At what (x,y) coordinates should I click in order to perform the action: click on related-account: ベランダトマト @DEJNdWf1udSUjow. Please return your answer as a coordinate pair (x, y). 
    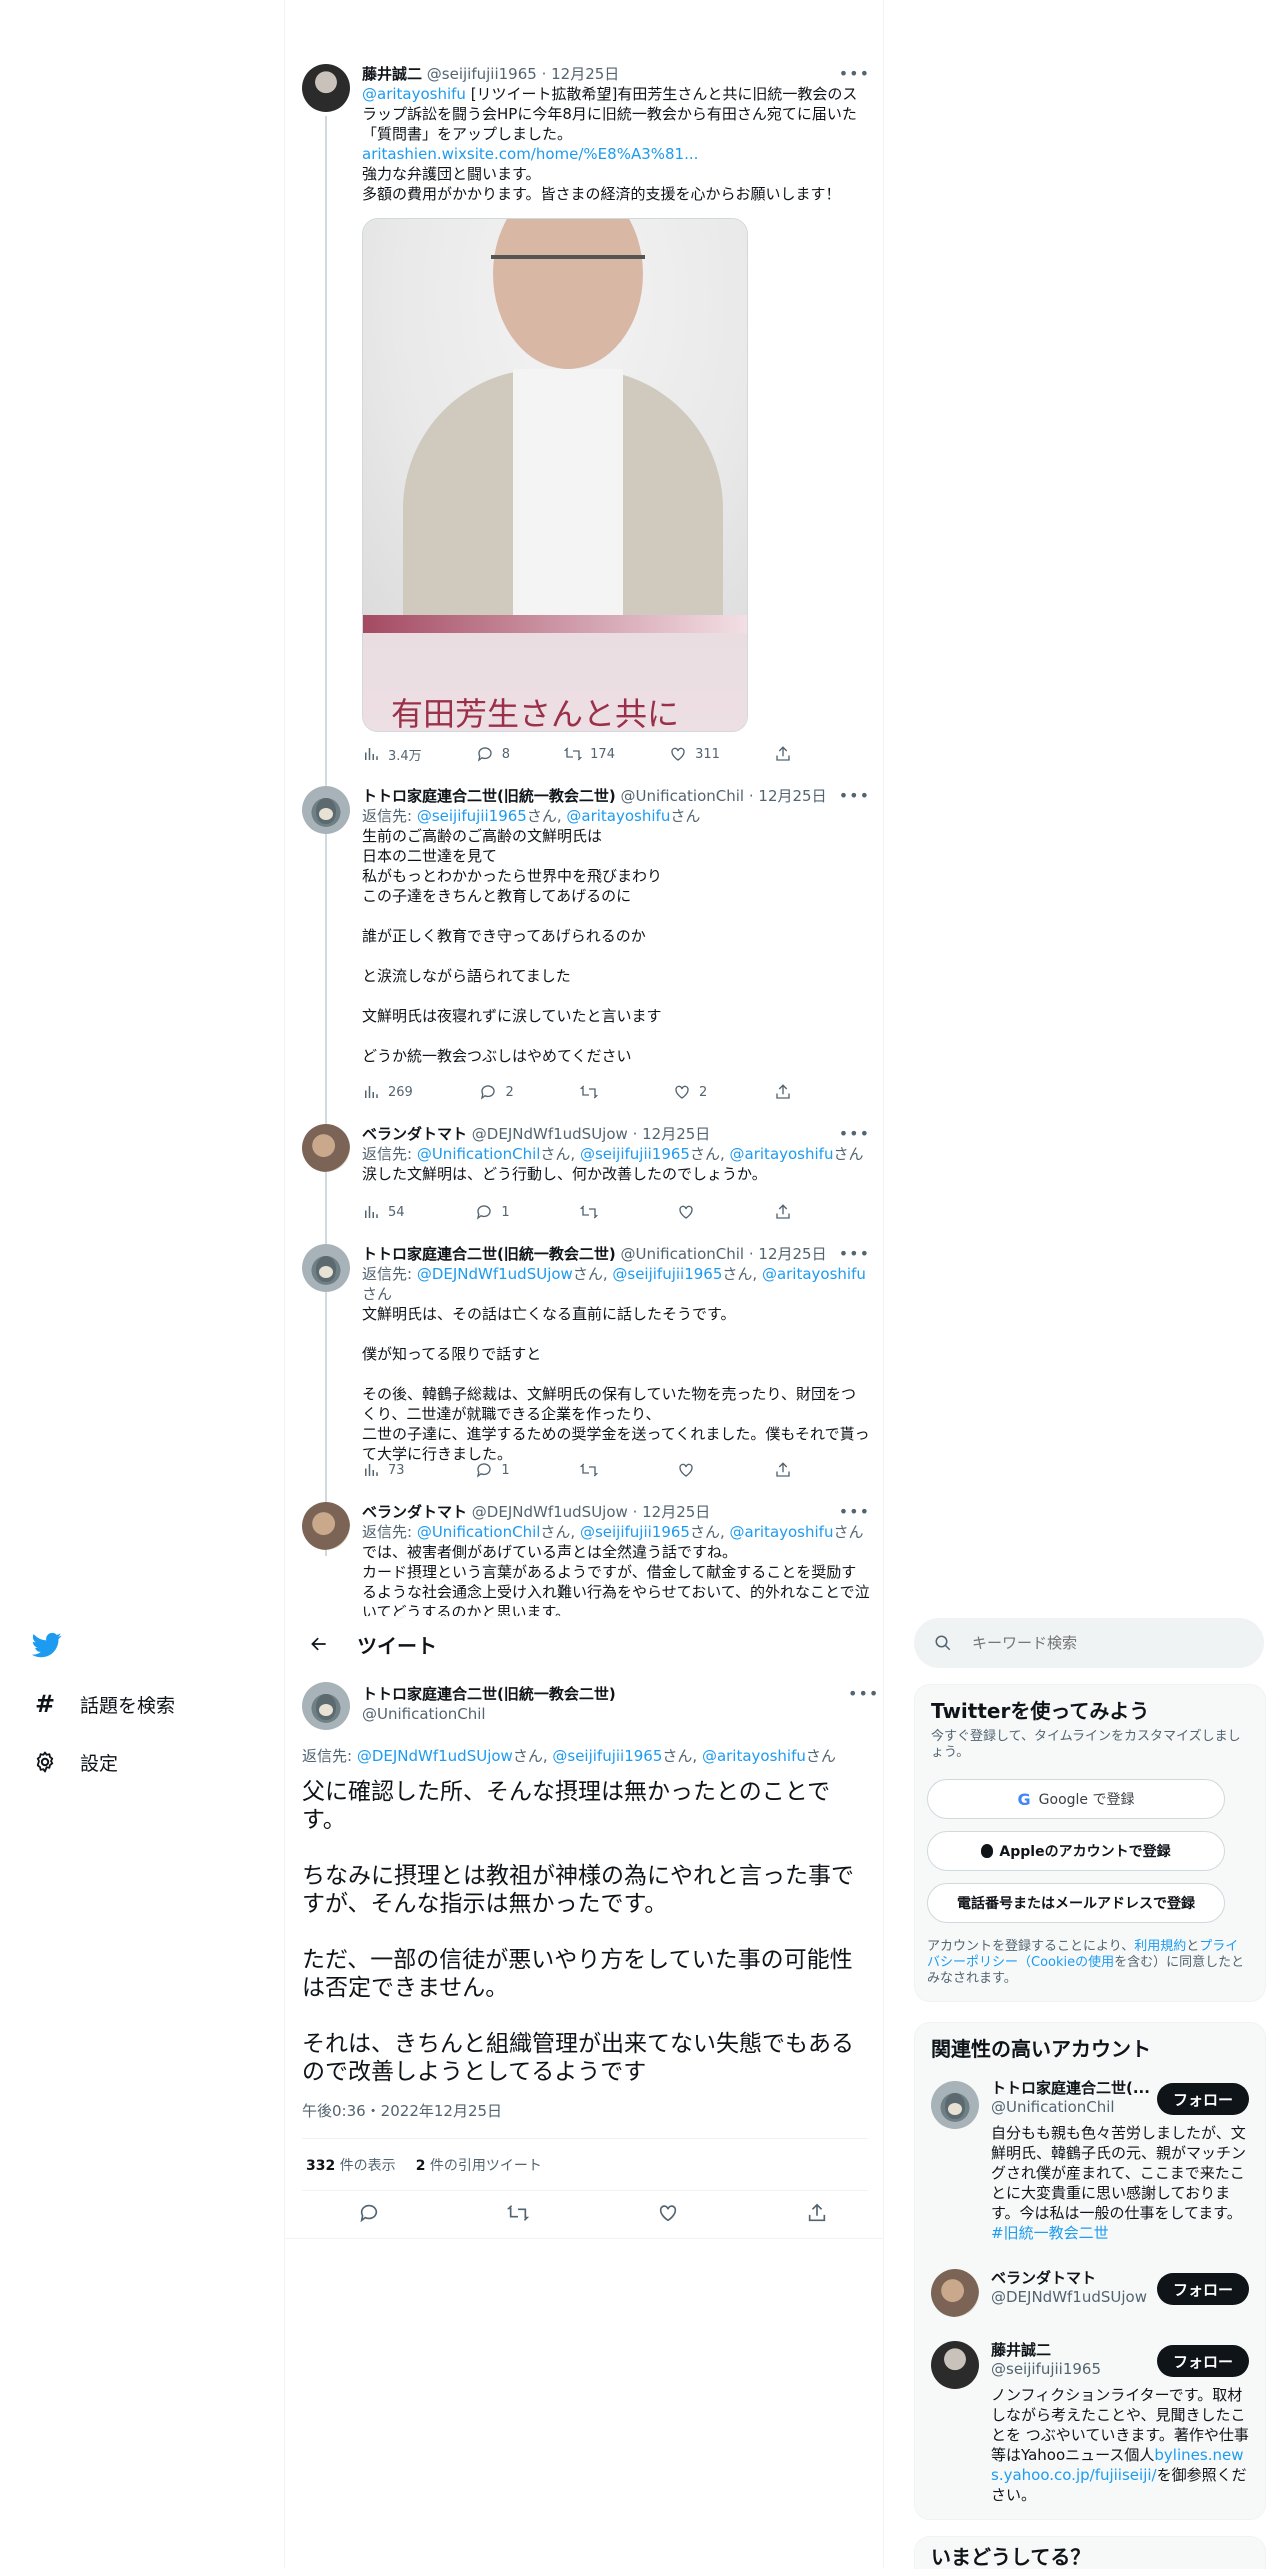
    Looking at the image, I should click on (1071, 2288).